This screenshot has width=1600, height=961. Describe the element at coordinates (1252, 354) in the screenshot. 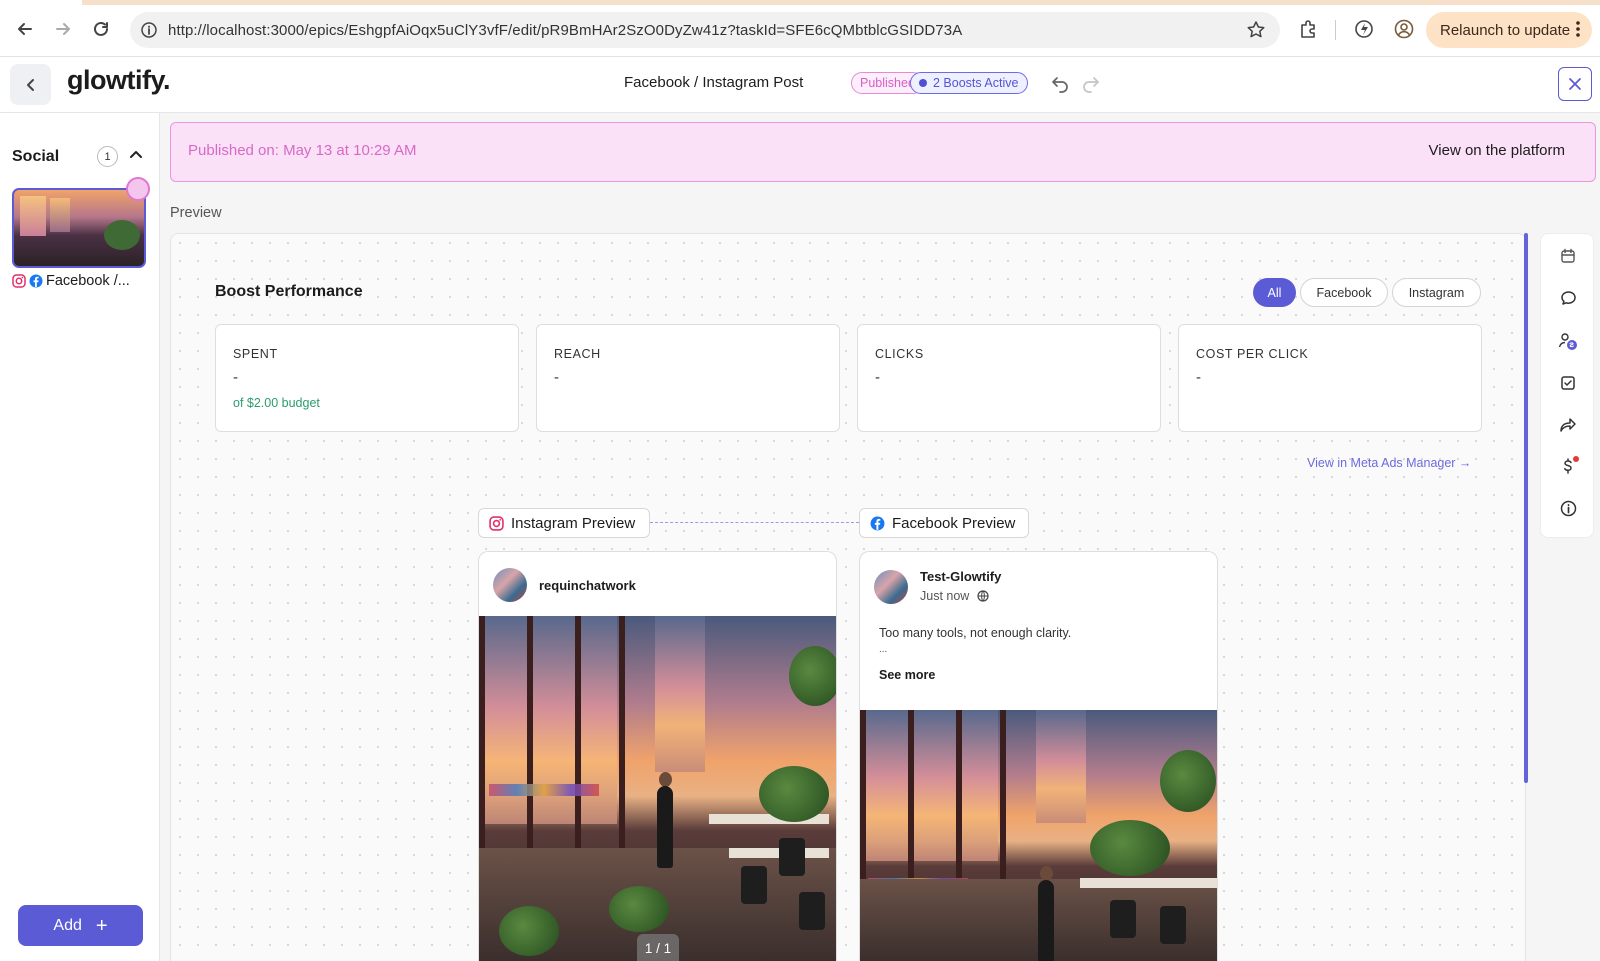

I see `metric-label: COST PER CLICK` at that location.